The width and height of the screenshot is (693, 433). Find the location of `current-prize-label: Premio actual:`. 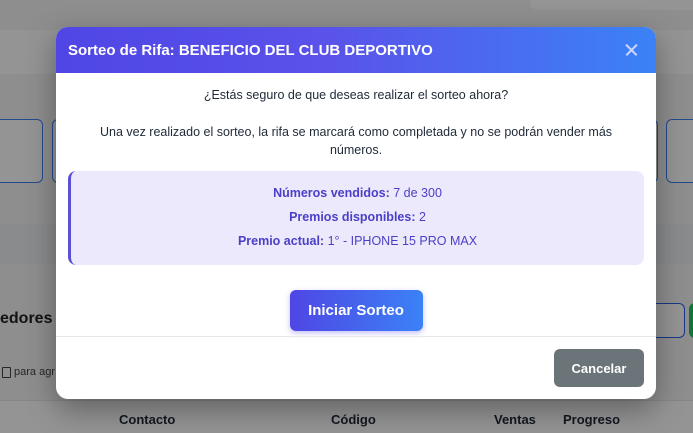

current-prize-label: Premio actual: is located at coordinates (281, 241).